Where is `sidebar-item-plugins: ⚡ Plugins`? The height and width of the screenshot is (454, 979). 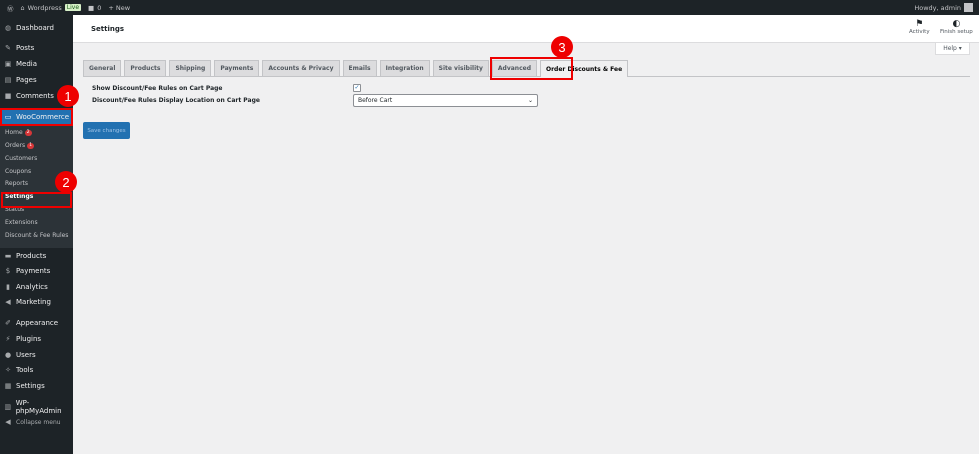 sidebar-item-plugins: ⚡ Plugins is located at coordinates (36, 339).